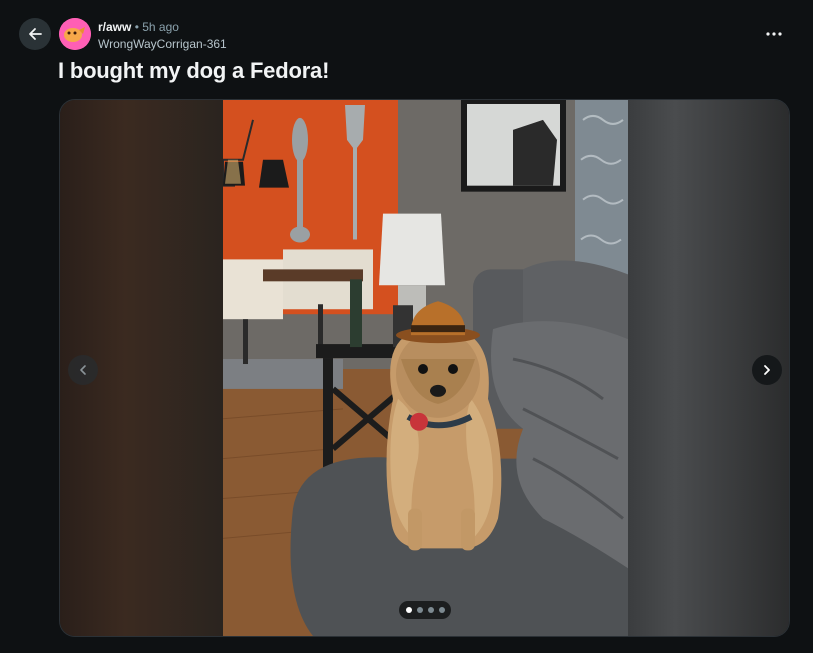 The width and height of the screenshot is (813, 653). I want to click on post-time: 5h ago, so click(160, 27).